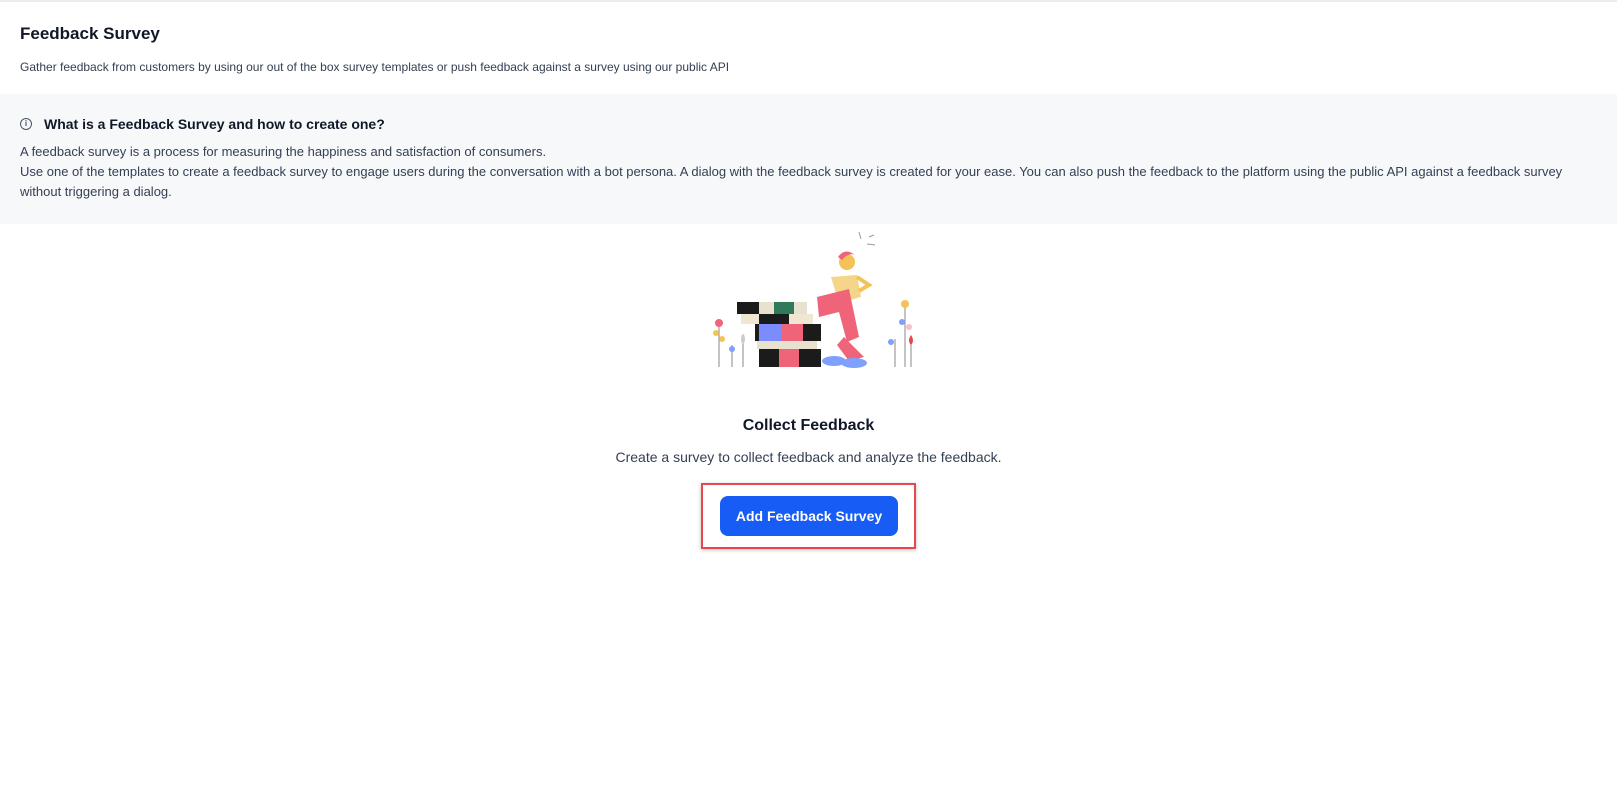 This screenshot has width=1617, height=802. I want to click on page-title: Feedback Survey, so click(90, 33).